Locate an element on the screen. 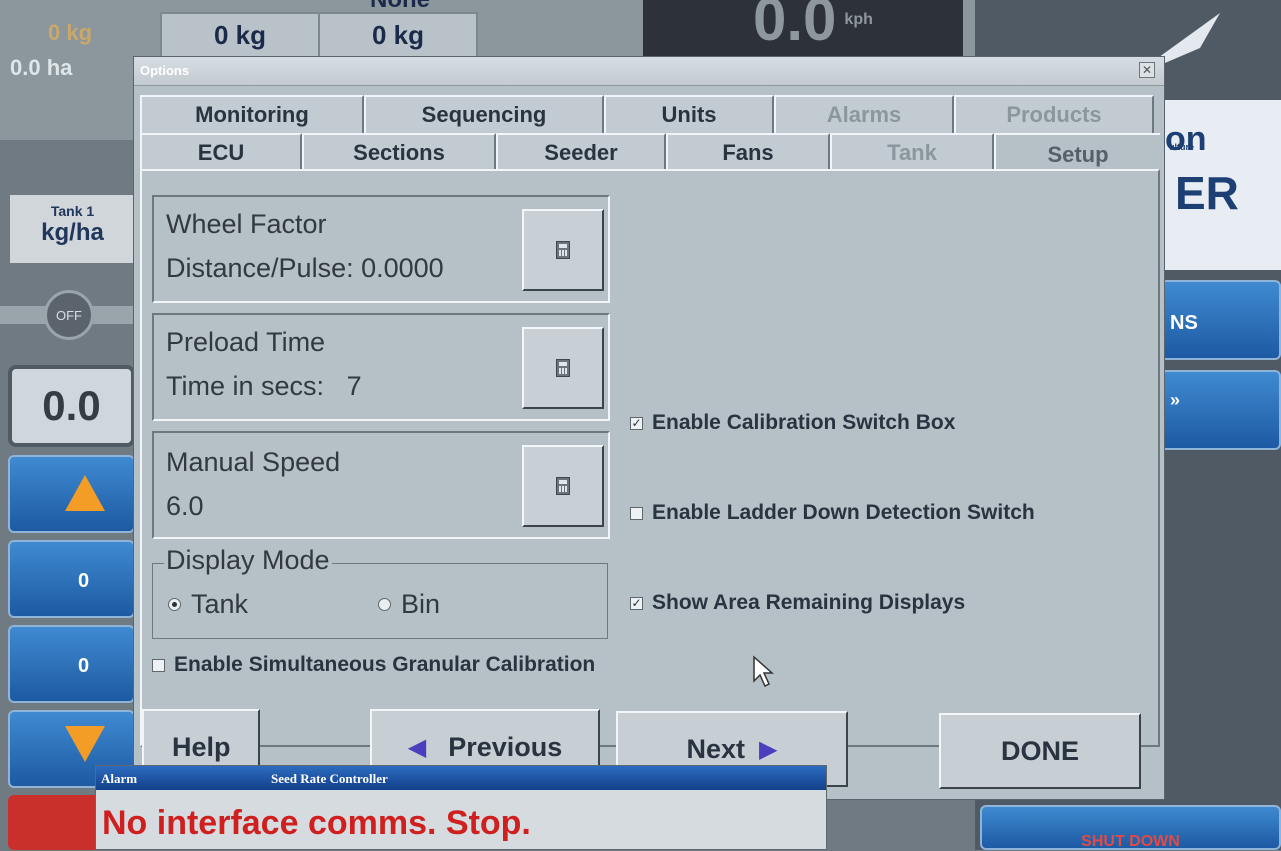 This screenshot has width=1281, height=851. tab-units: Units is located at coordinates (689, 114).